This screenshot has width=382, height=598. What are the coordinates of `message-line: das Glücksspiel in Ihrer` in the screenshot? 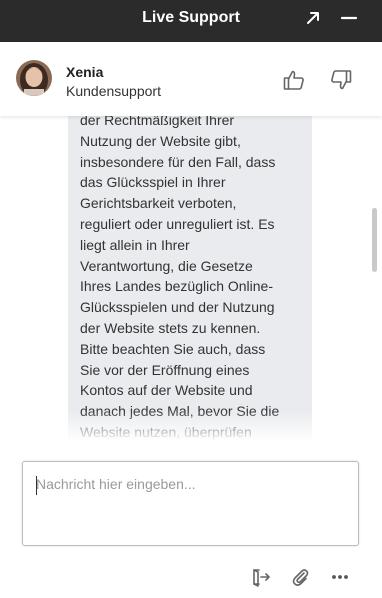 It's located at (153, 182).